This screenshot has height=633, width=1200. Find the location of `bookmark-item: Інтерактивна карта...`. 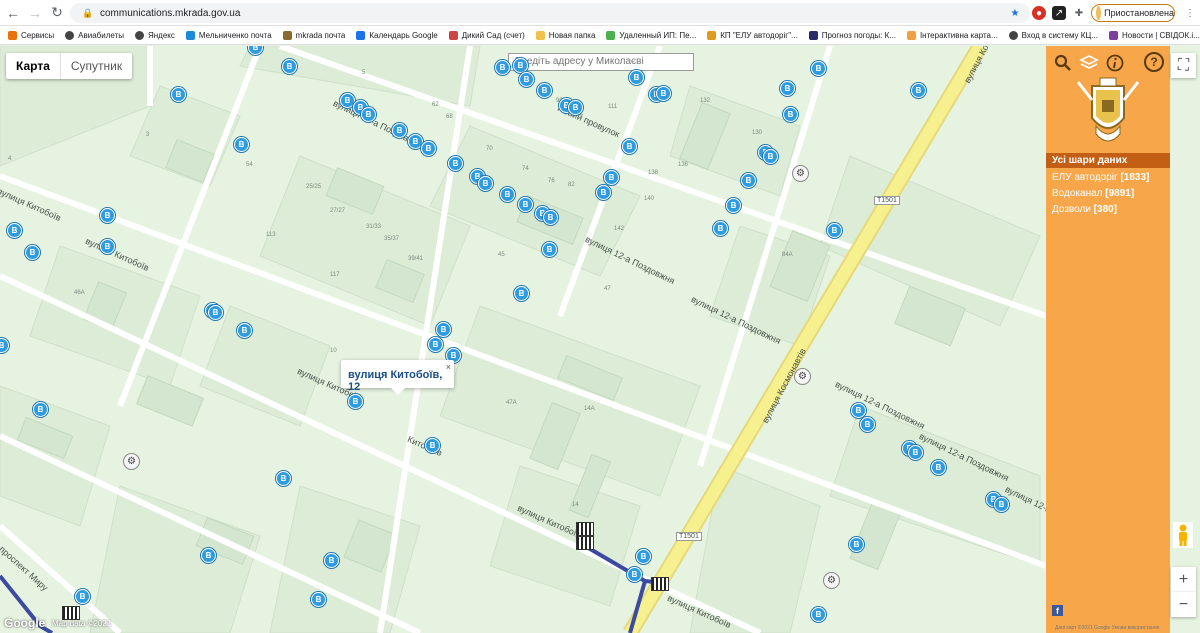

bookmark-item: Інтерактивна карта... is located at coordinates (952, 35).